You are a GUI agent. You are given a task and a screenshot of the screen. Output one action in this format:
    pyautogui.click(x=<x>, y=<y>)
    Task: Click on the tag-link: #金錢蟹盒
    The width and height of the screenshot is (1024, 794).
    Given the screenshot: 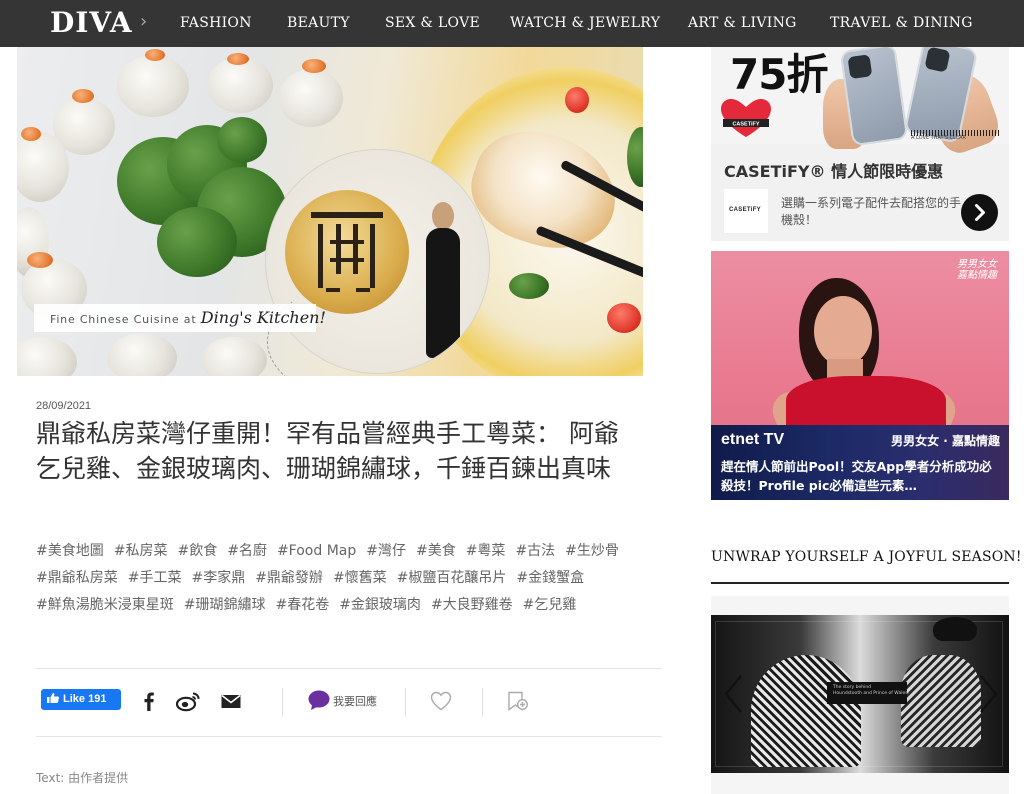 What is the action you would take?
    pyautogui.click(x=550, y=578)
    